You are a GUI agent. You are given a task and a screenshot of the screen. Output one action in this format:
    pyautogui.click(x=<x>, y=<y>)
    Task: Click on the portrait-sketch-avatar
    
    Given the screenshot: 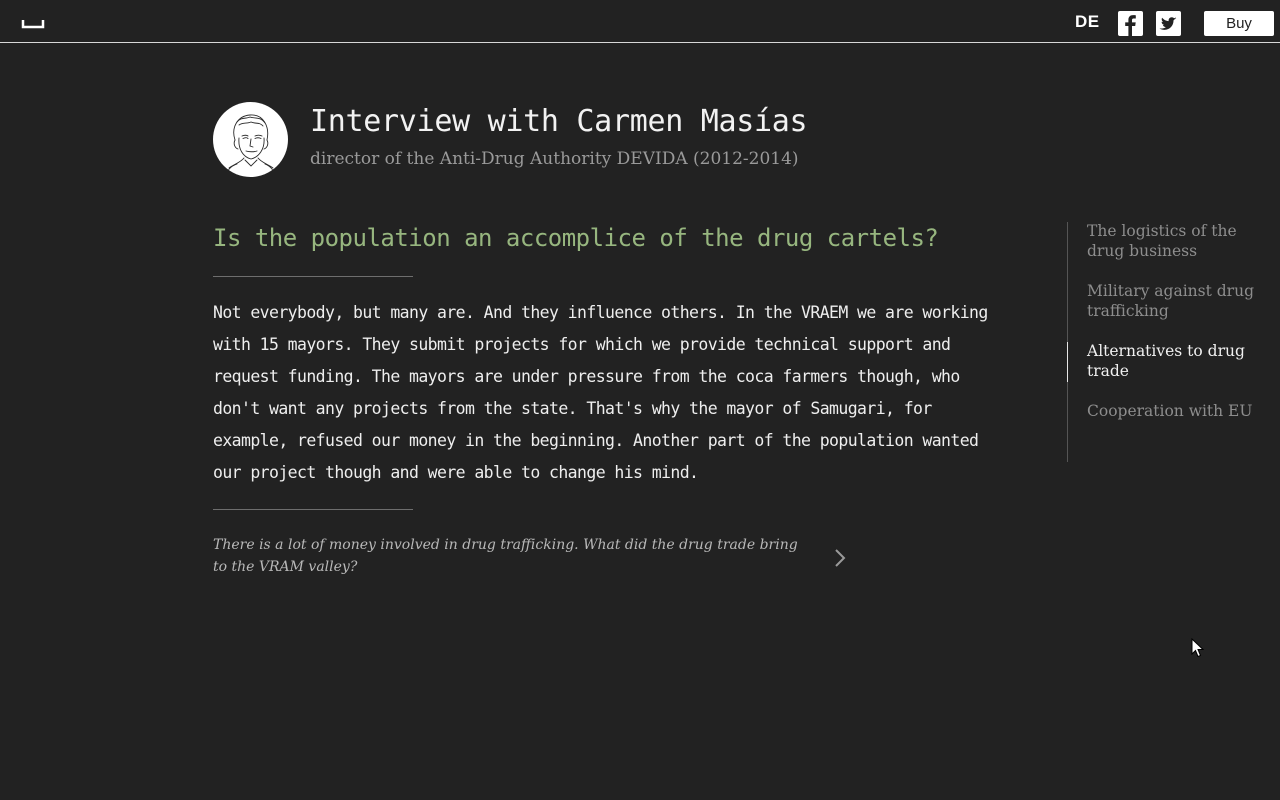 What is the action you would take?
    pyautogui.click(x=250, y=139)
    